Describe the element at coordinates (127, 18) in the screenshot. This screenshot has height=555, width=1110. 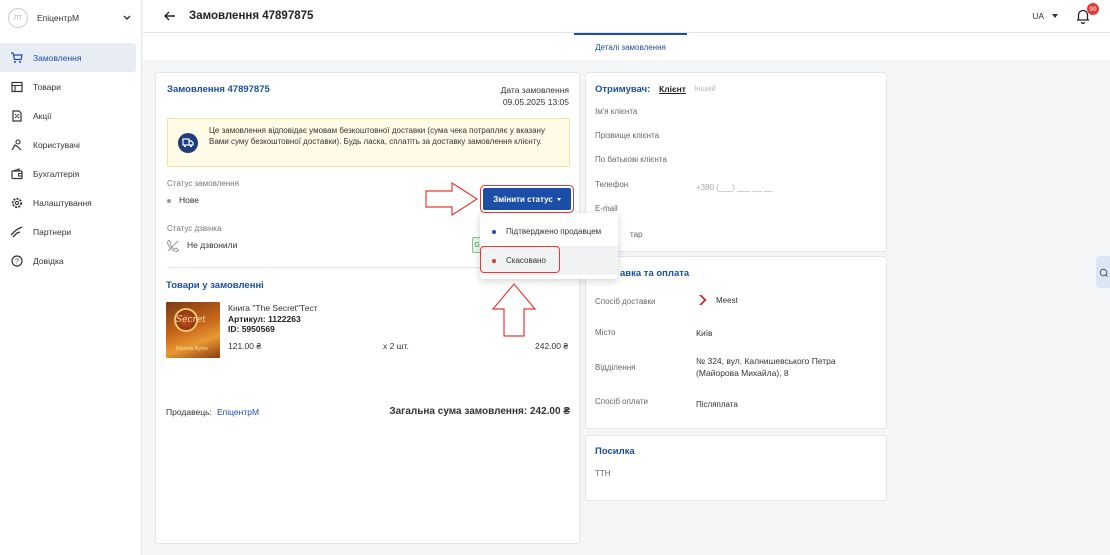
I see `chevron-down-icon` at that location.